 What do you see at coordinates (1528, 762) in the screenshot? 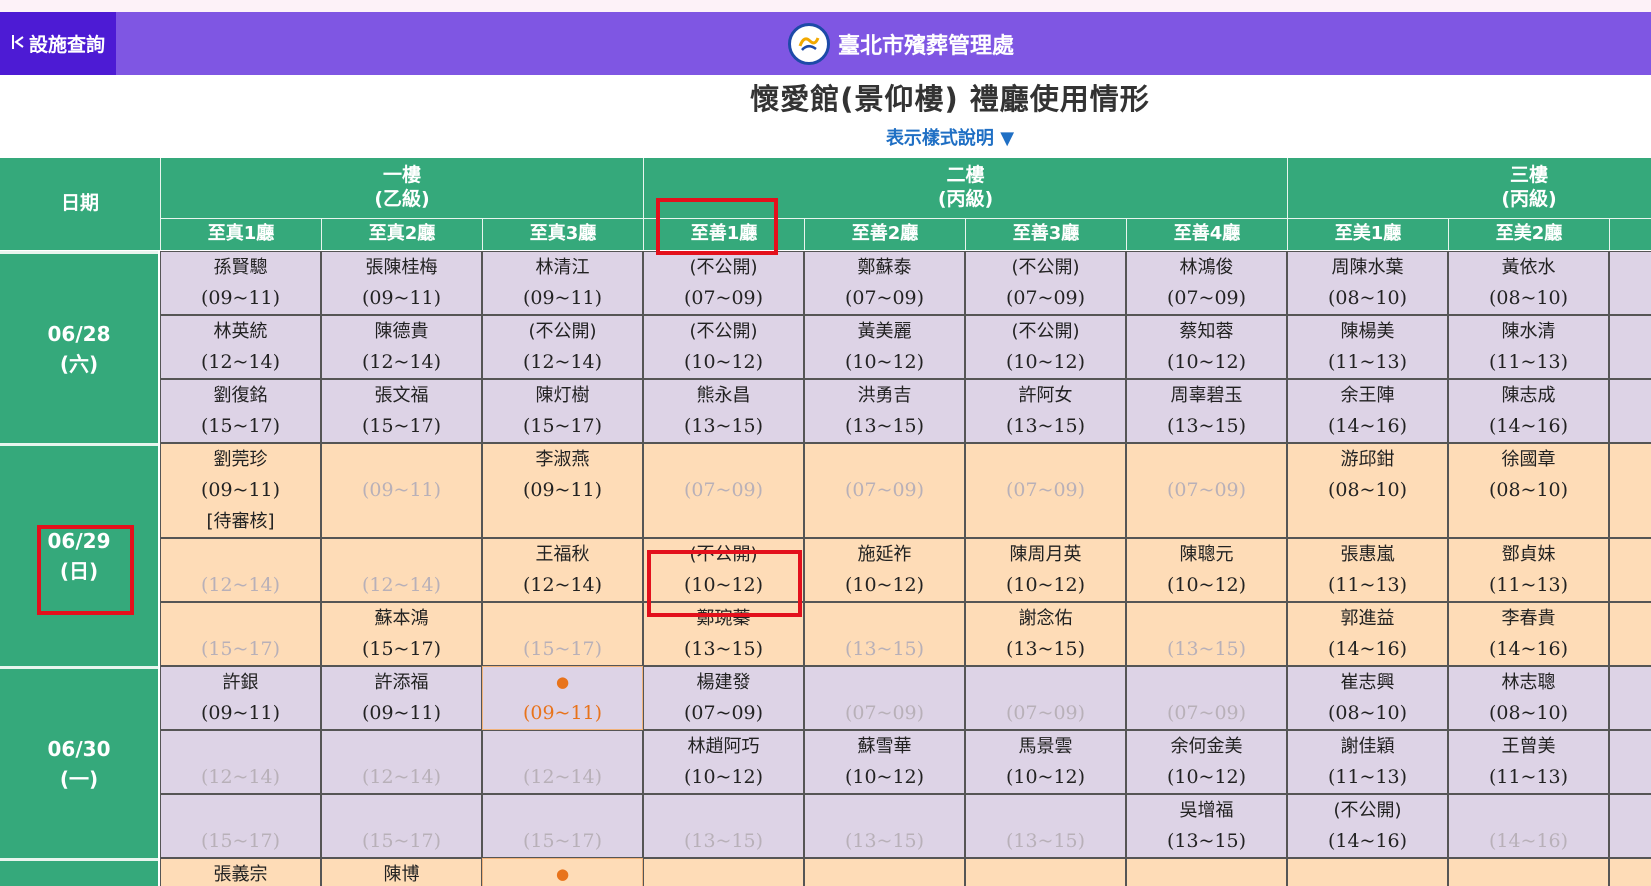
I see `time-slot: 王曾美 (11~13)` at bounding box center [1528, 762].